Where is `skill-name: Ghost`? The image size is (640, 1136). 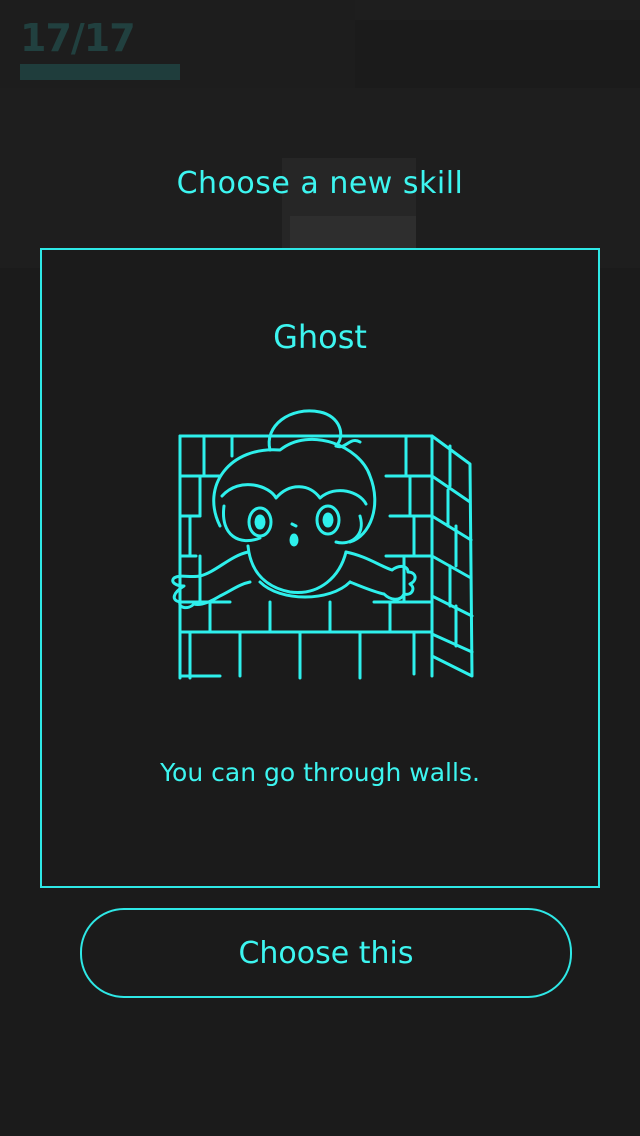 skill-name: Ghost is located at coordinates (320, 337).